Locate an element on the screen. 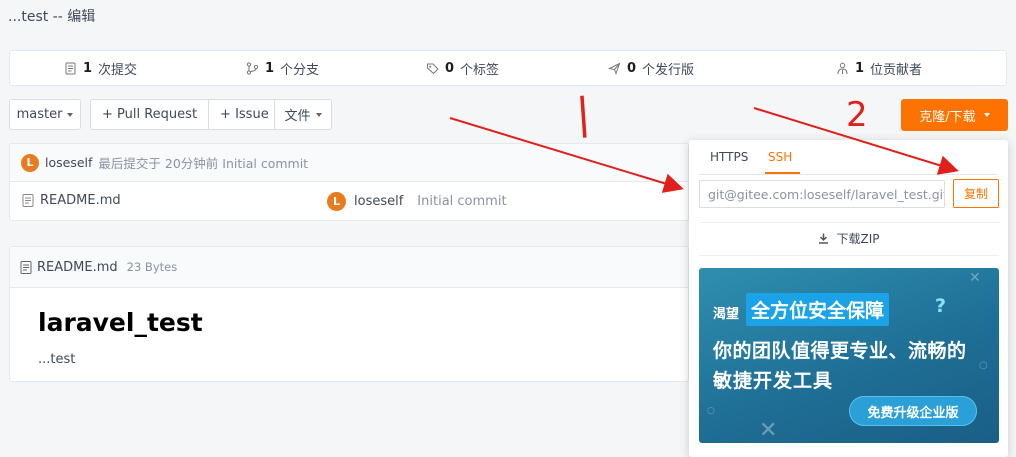  contributors-count: 1 is located at coordinates (860, 68).